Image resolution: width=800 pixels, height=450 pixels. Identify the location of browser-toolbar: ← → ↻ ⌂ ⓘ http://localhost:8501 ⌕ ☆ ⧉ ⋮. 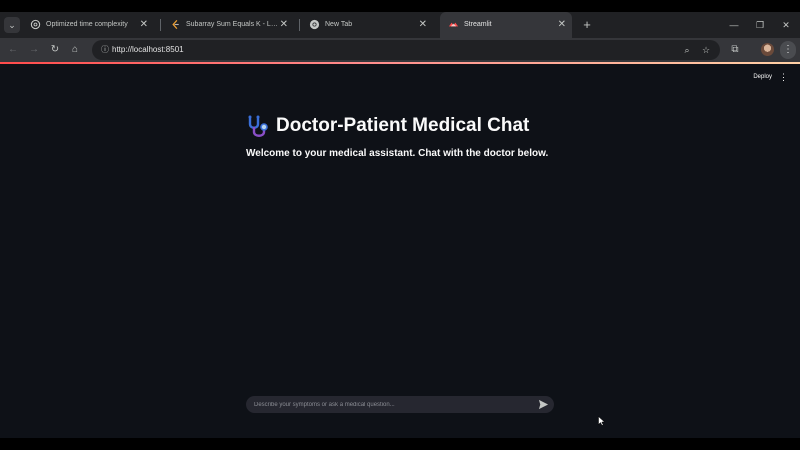
(400, 50).